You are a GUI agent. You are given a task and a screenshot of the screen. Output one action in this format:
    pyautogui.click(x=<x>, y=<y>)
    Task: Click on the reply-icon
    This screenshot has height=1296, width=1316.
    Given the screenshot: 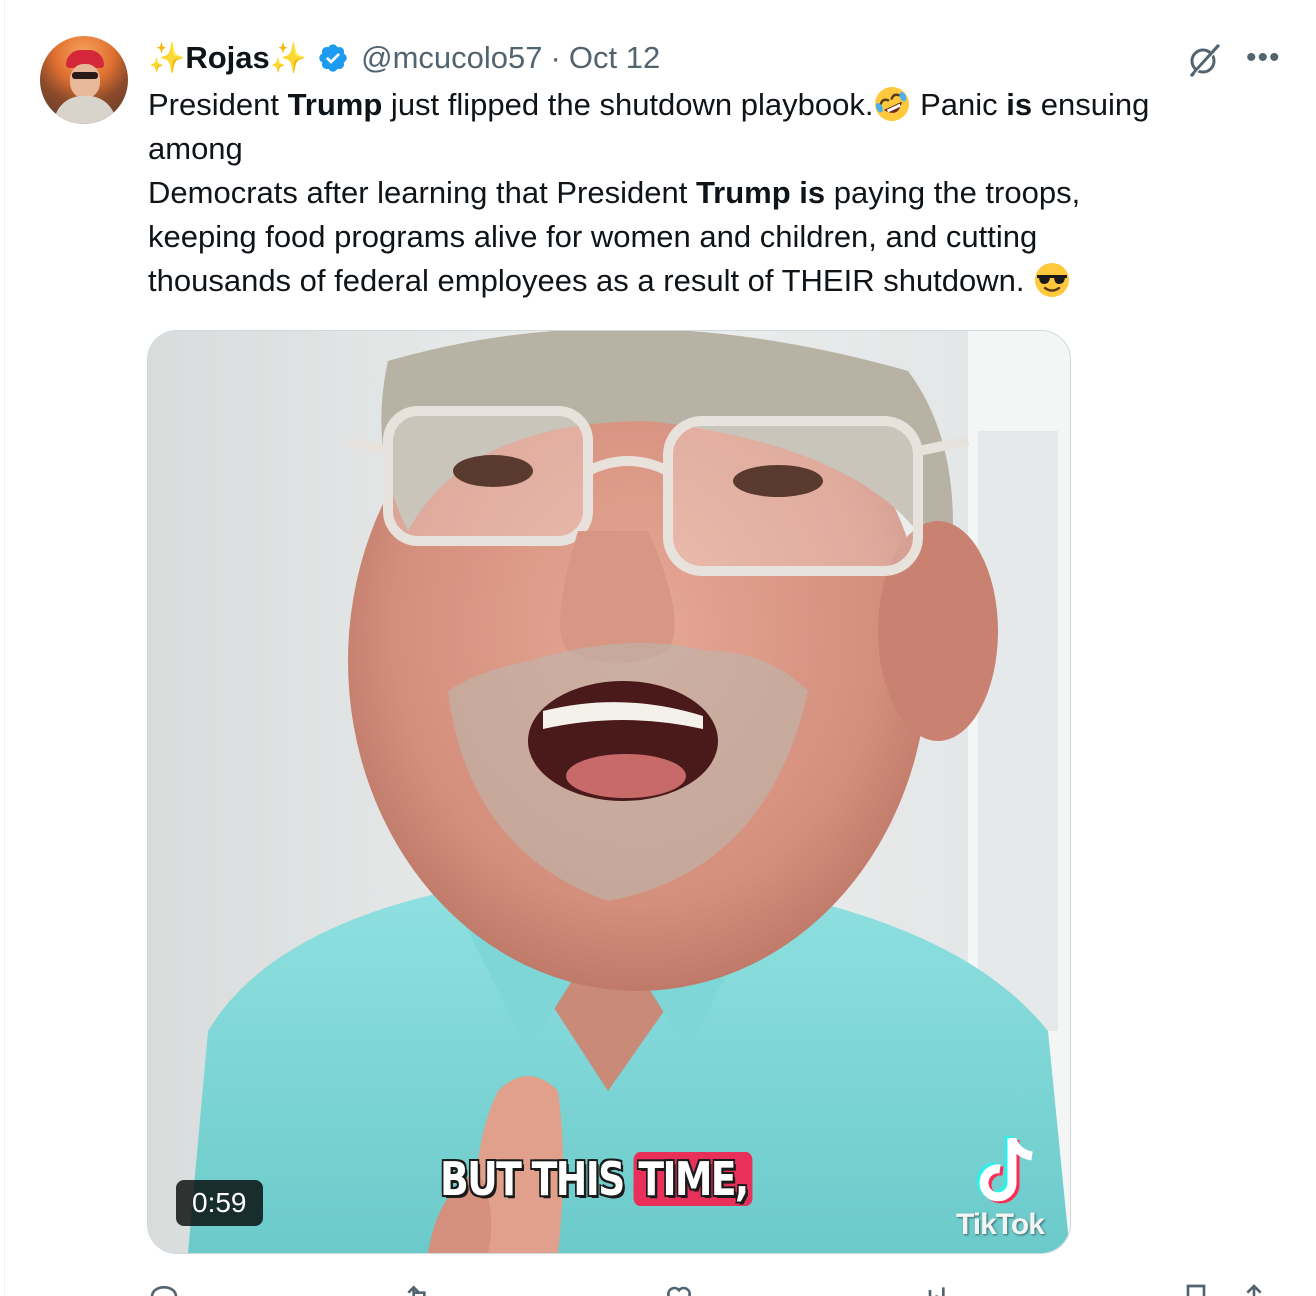 What is the action you would take?
    pyautogui.click(x=164, y=1290)
    